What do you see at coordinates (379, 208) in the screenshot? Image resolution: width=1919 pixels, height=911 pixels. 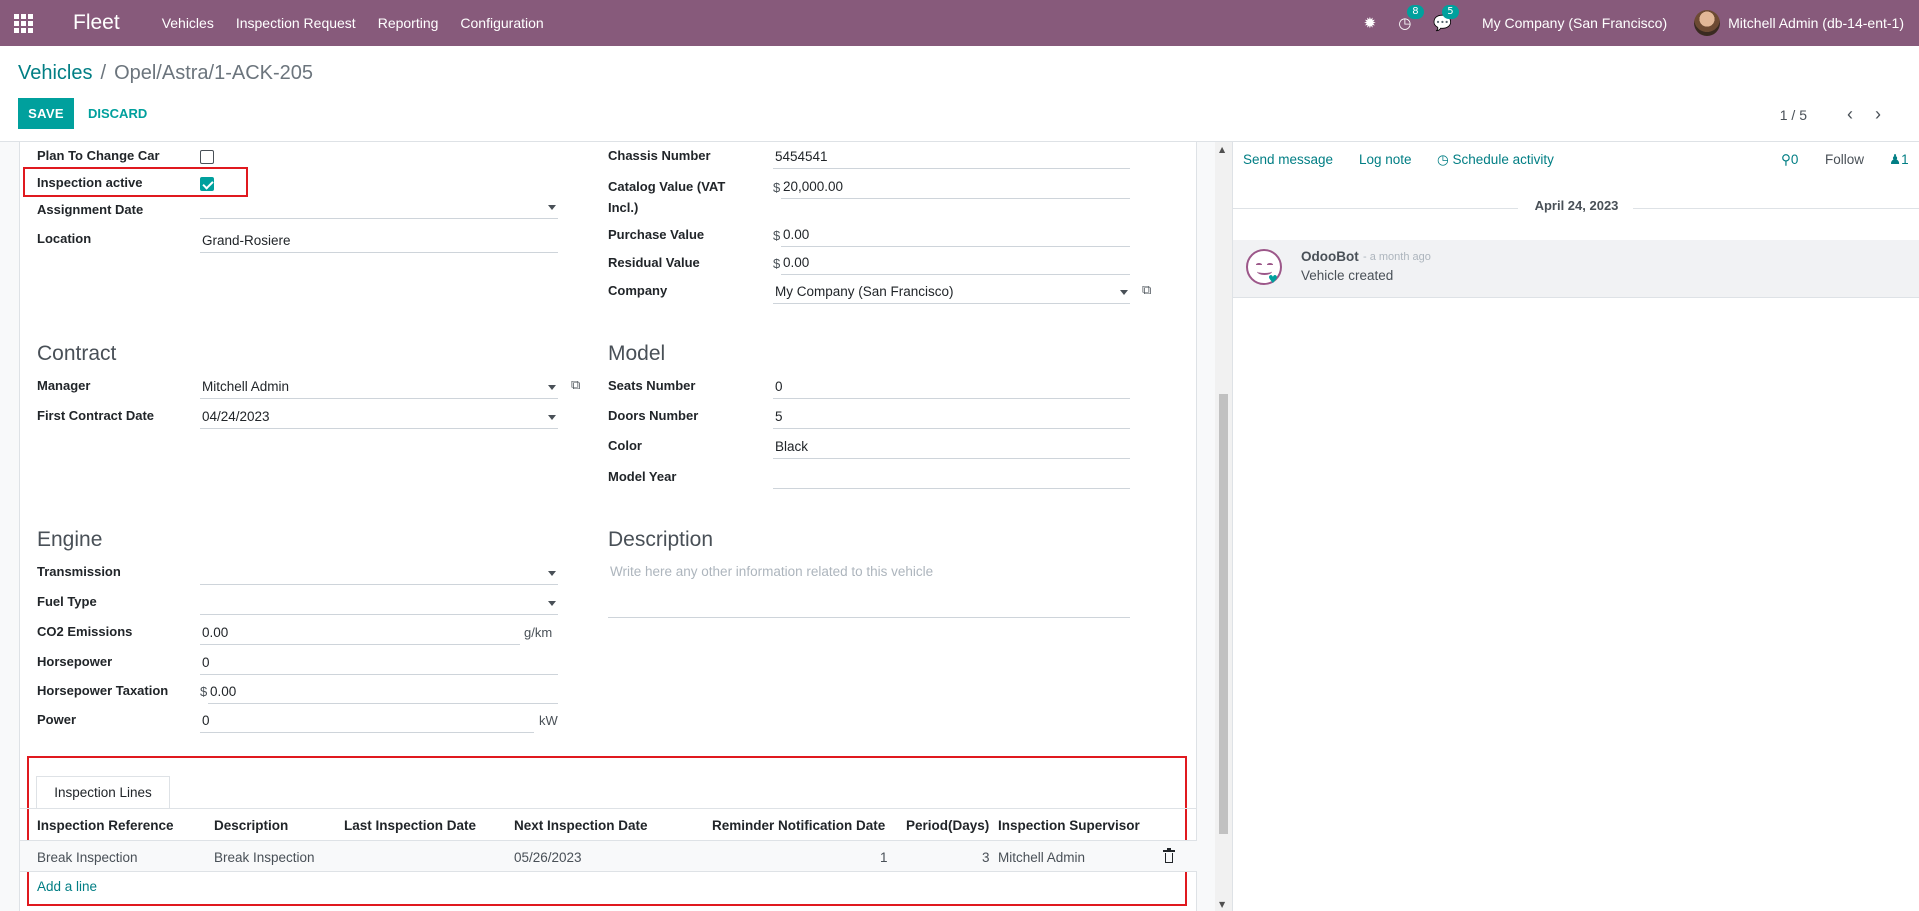 I see `assignment-date-input` at bounding box center [379, 208].